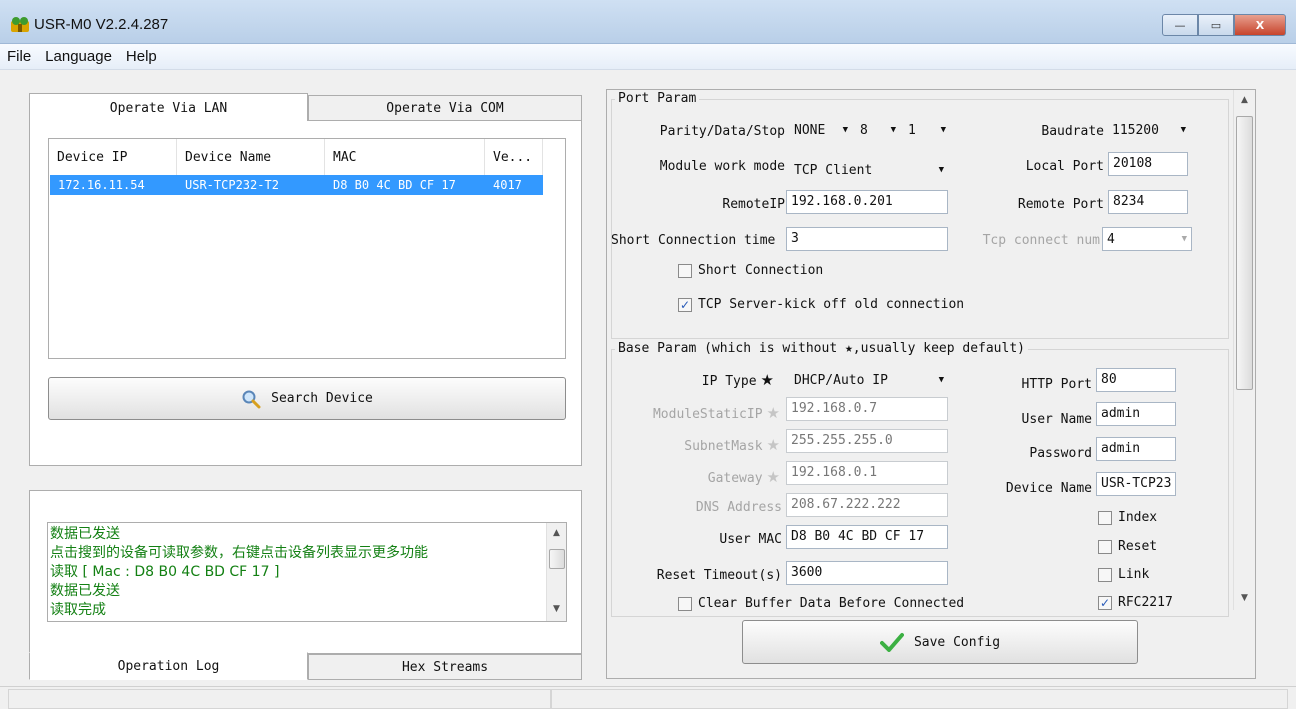 The width and height of the screenshot is (1296, 709). Describe the element at coordinates (685, 304) in the screenshot. I see `kick-off-checkbox: ✓` at that location.